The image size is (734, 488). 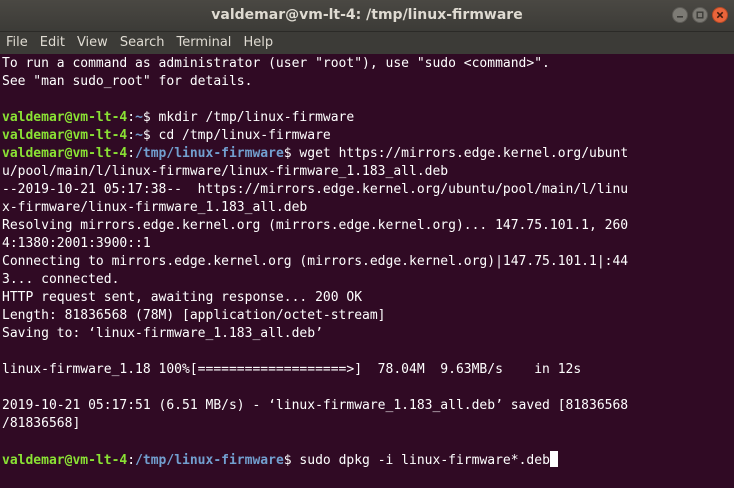 I want to click on window-title: valdemar@vm-lt-4: /tmp/linux-firmware, so click(x=367, y=15).